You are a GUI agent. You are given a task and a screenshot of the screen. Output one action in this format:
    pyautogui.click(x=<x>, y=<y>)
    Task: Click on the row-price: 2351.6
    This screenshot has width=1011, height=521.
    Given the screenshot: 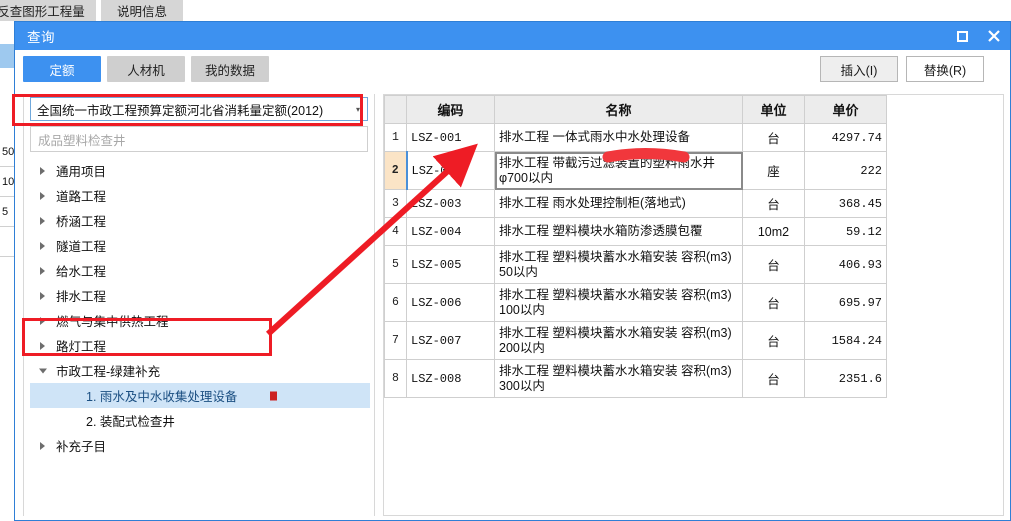 What is the action you would take?
    pyautogui.click(x=845, y=378)
    